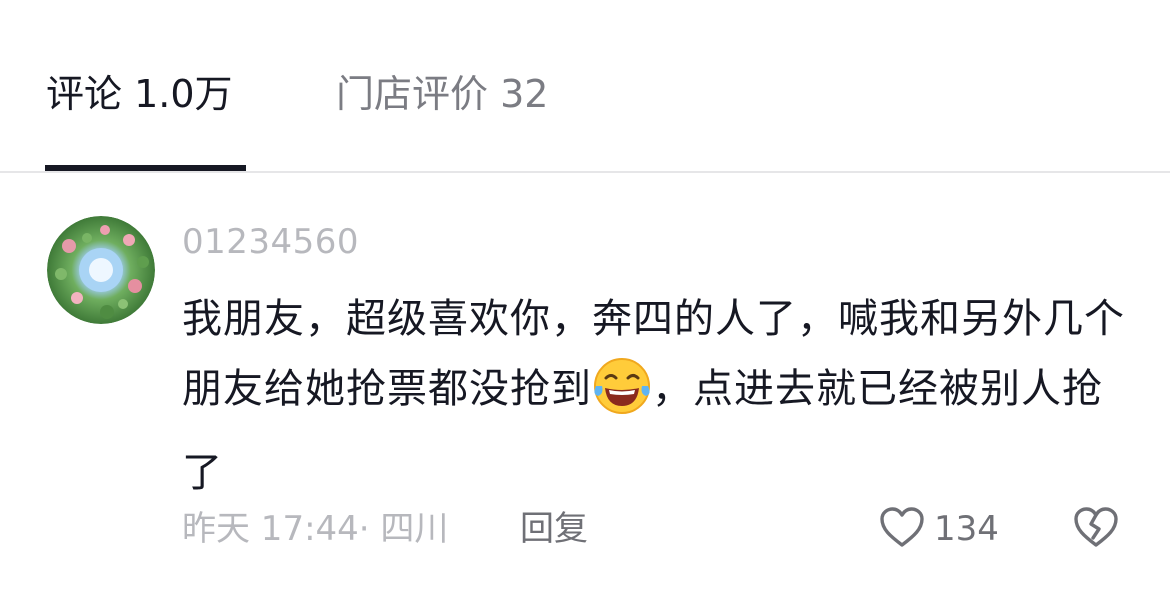 This screenshot has height=604, width=1170. What do you see at coordinates (622, 397) in the screenshot?
I see `laughing-crying-emoji-icon` at bounding box center [622, 397].